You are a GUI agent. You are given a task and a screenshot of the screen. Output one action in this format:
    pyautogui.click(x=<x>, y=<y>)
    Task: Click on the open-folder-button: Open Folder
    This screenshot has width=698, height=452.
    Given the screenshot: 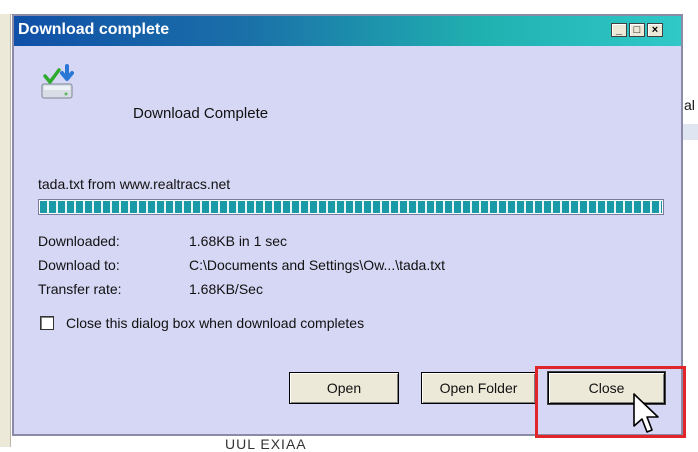 What is the action you would take?
    pyautogui.click(x=478, y=388)
    